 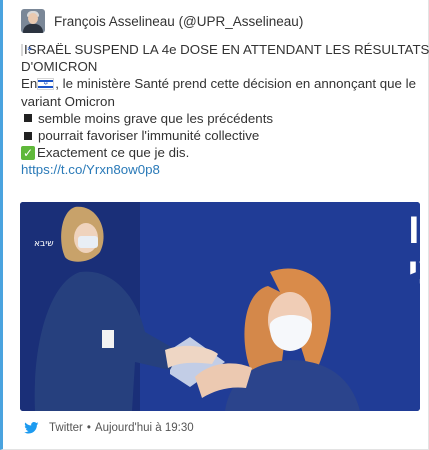 What do you see at coordinates (414, 269) in the screenshot?
I see `banner-line-2: קורונה רביעי` at bounding box center [414, 269].